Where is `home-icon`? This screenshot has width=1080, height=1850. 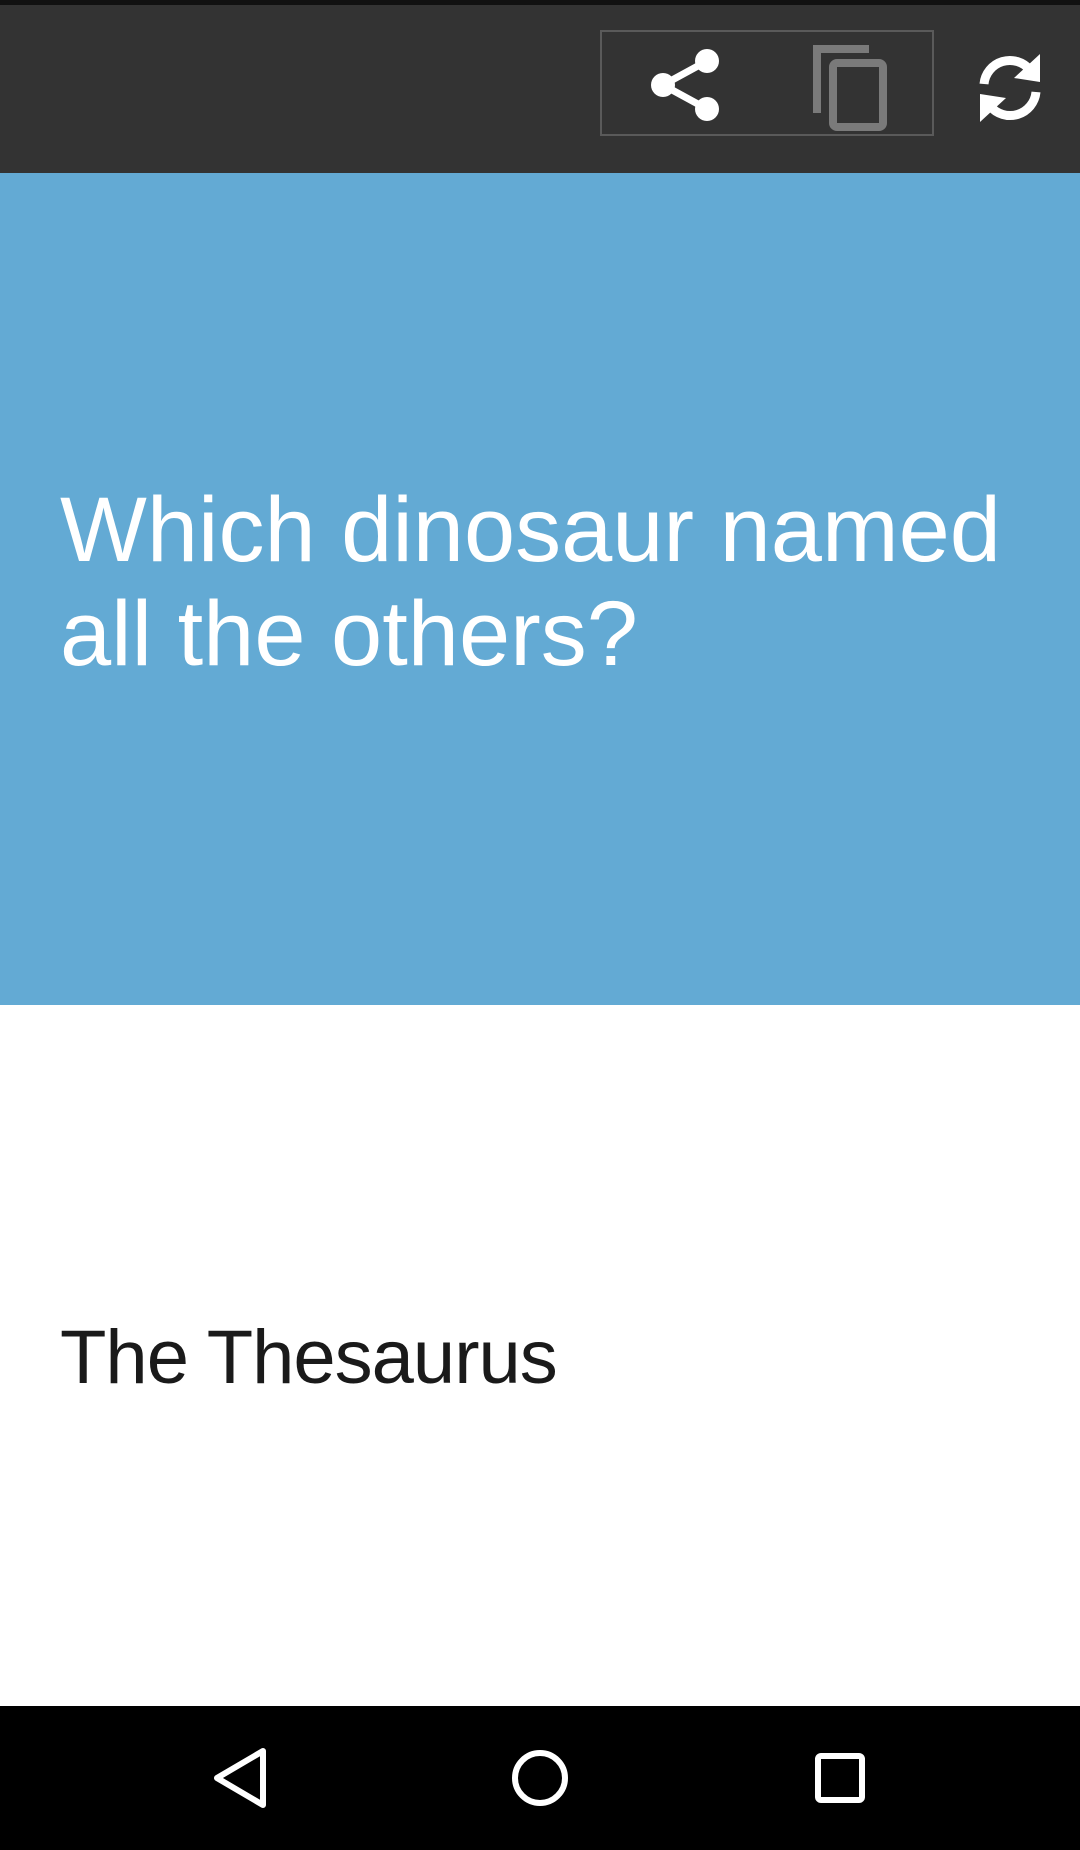 home-icon is located at coordinates (540, 1778).